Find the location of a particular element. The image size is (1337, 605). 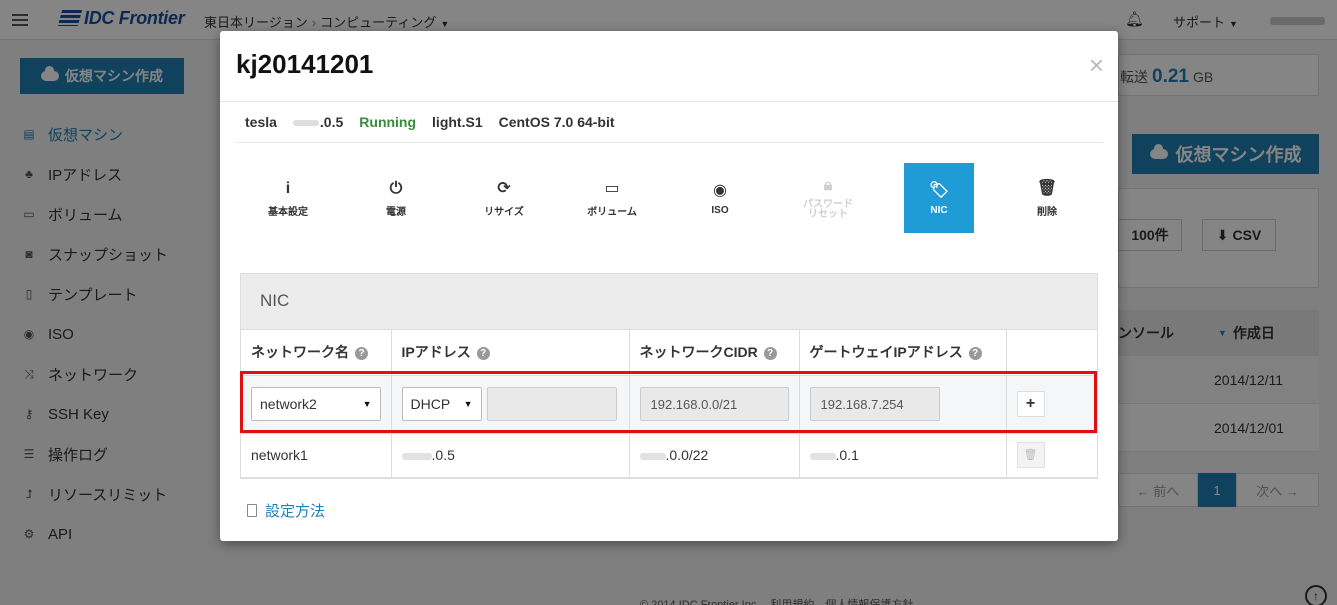

tab-delete: 🗑︎ 削除 is located at coordinates (1047, 198).